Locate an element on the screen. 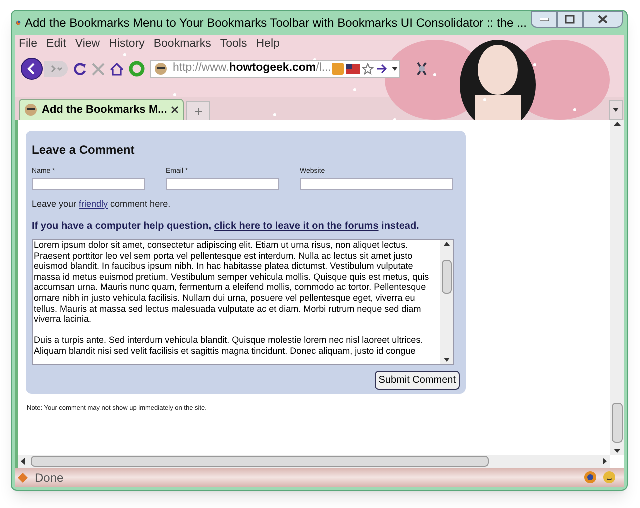  plus-icon is located at coordinates (198, 111).